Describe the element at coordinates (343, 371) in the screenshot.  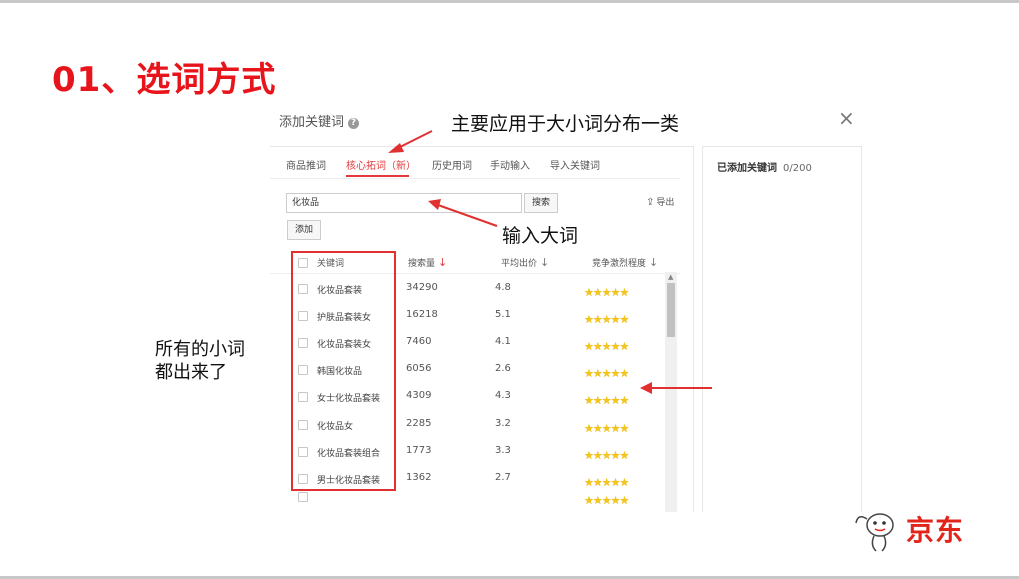
I see `highlight-box` at that location.